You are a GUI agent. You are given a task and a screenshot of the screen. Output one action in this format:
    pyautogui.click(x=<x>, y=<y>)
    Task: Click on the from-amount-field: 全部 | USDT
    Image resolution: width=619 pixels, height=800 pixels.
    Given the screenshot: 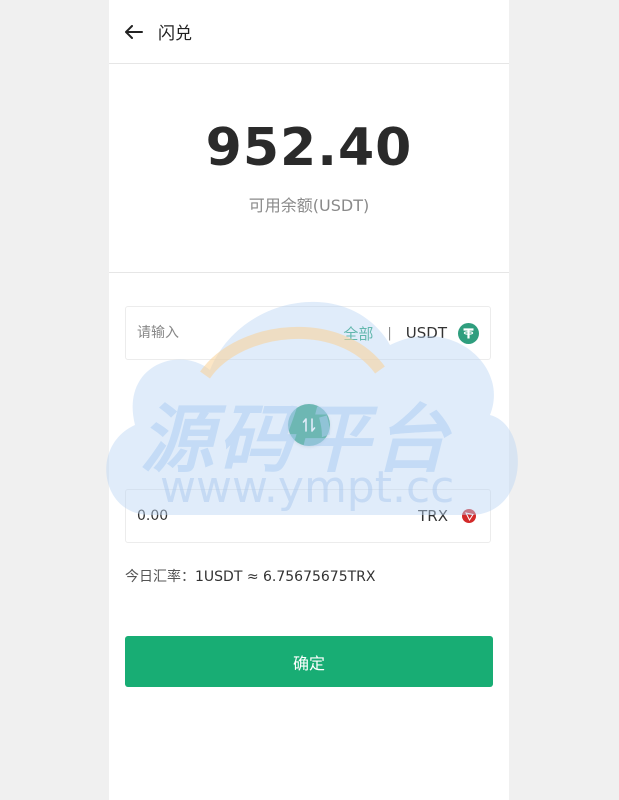 What is the action you would take?
    pyautogui.click(x=308, y=333)
    